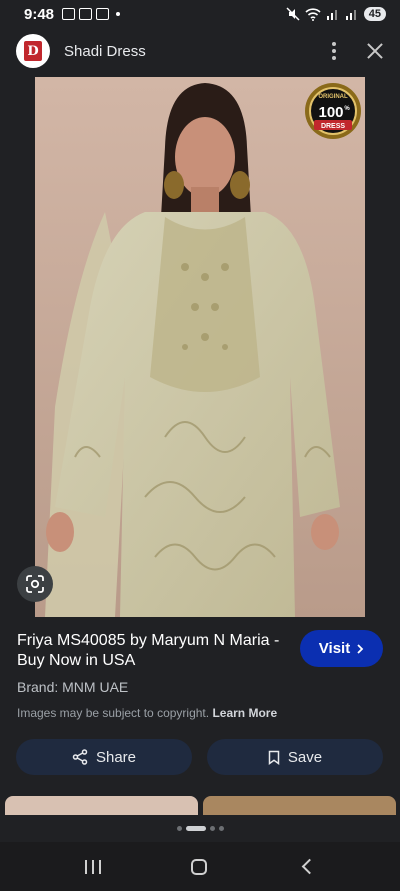  Describe the element at coordinates (200, 14) in the screenshot. I see `status-bar: 9:48 45` at that location.